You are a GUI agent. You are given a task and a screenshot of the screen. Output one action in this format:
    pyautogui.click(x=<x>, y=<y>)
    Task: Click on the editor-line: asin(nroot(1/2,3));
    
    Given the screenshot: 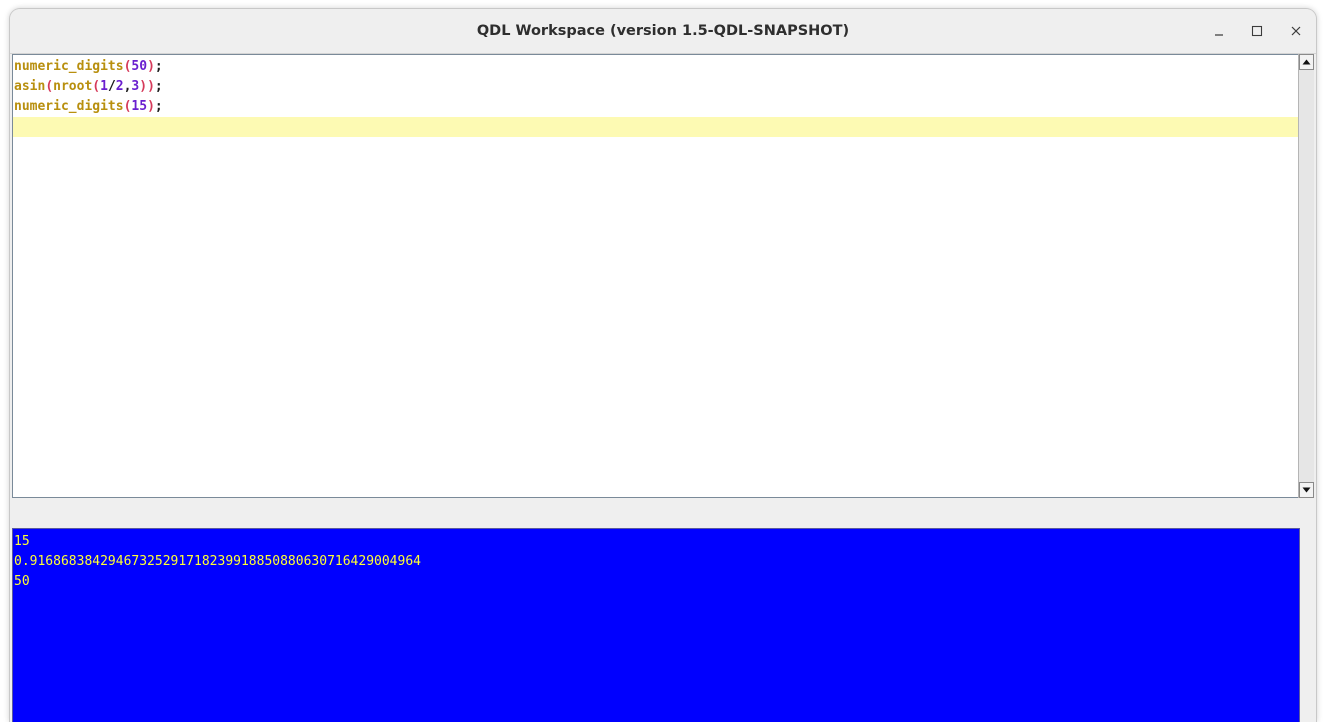 What is the action you would take?
    pyautogui.click(x=656, y=87)
    